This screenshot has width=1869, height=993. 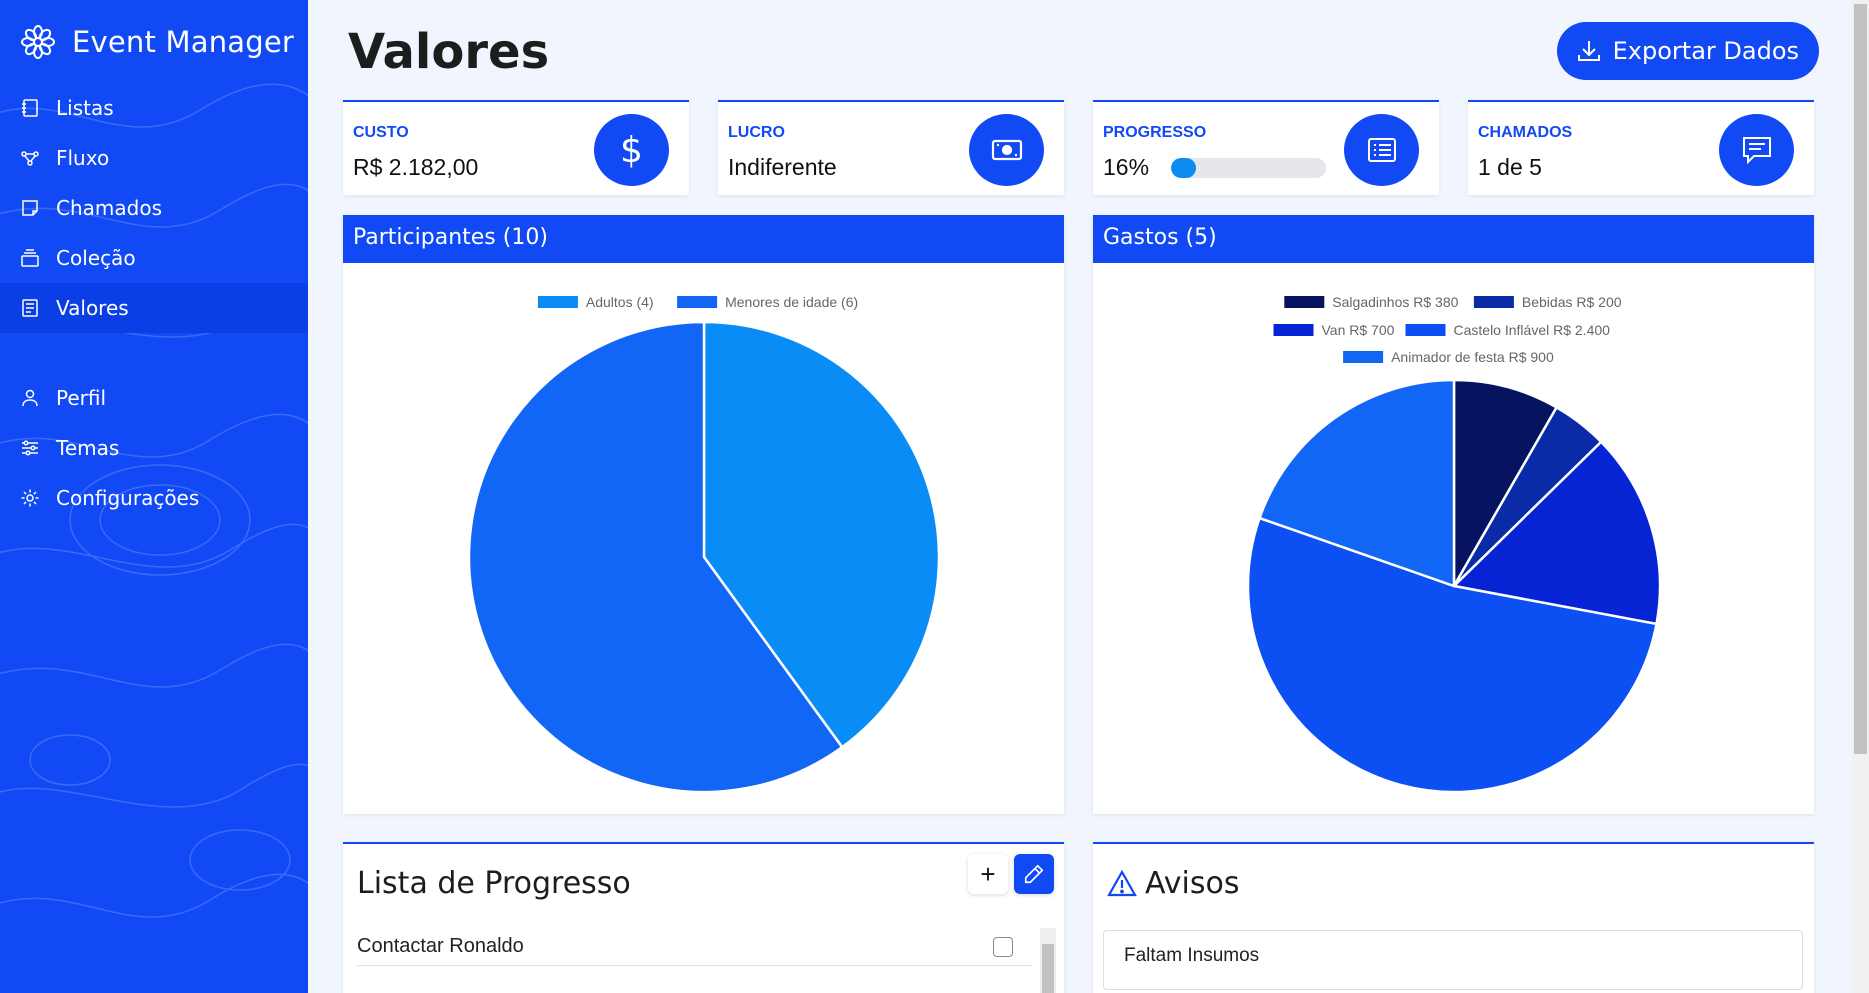 I want to click on notices-heading: Avisos, so click(x=1173, y=883).